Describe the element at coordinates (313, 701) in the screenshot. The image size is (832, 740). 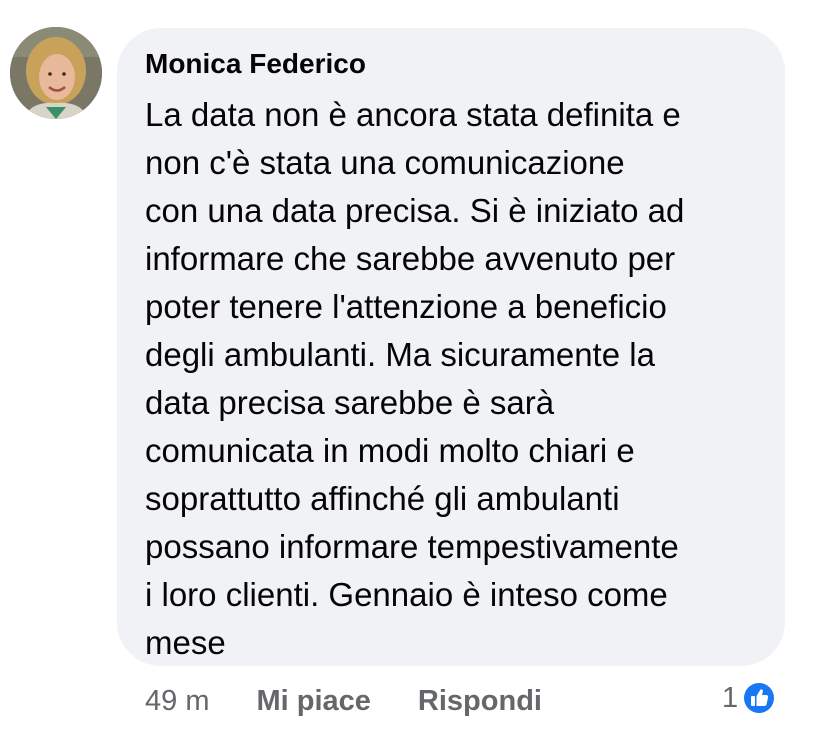
I see `like-button: Mi piace` at that location.